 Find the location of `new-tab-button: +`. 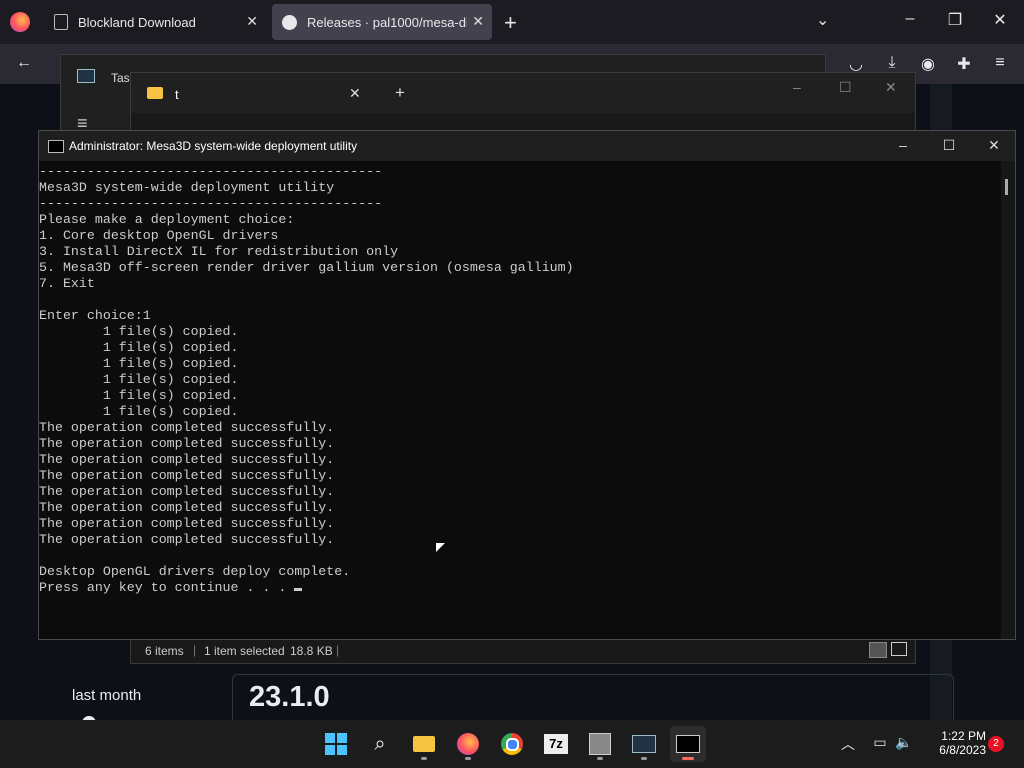

new-tab-button: + is located at coordinates (510, 23).